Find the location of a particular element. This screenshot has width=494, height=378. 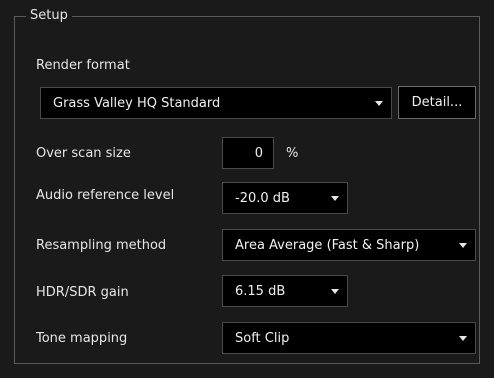

overscan-input: 0 is located at coordinates (248, 153).